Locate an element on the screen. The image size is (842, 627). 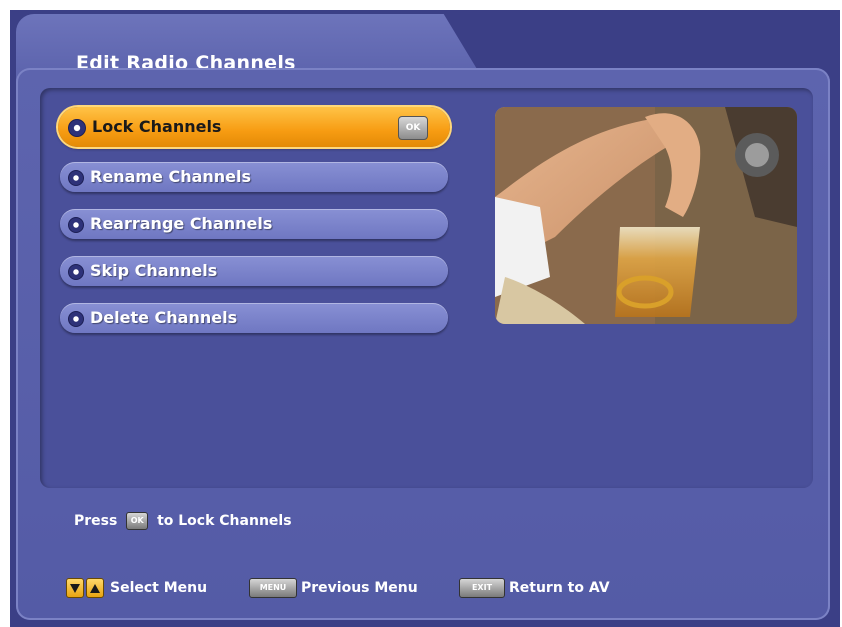
previous-menu-label: Previous Menu is located at coordinates (359, 588).